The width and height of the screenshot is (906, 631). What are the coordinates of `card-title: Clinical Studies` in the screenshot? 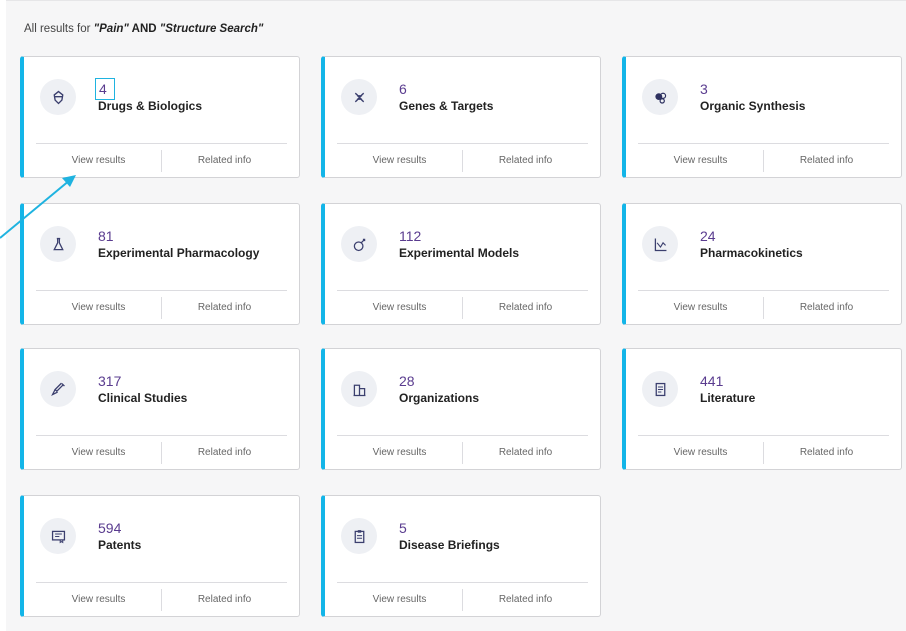 It's located at (143, 398).